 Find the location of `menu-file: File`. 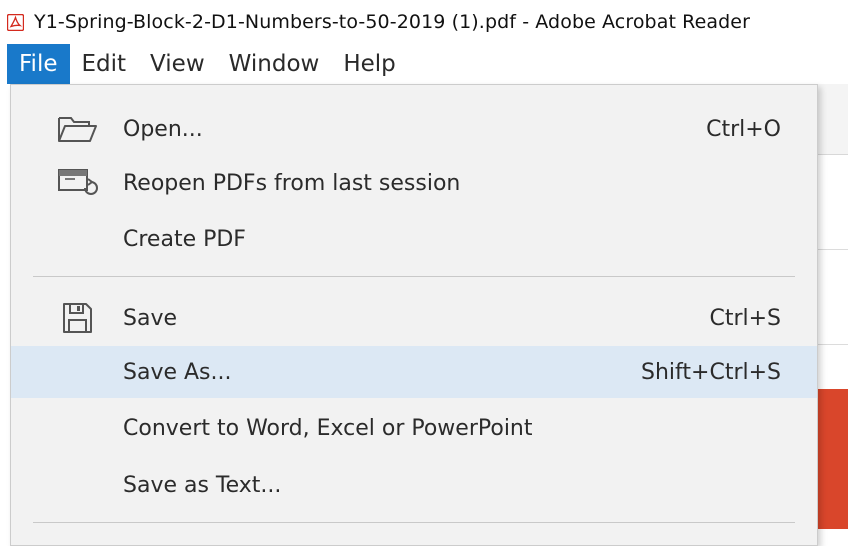

menu-file: File is located at coordinates (38, 64).